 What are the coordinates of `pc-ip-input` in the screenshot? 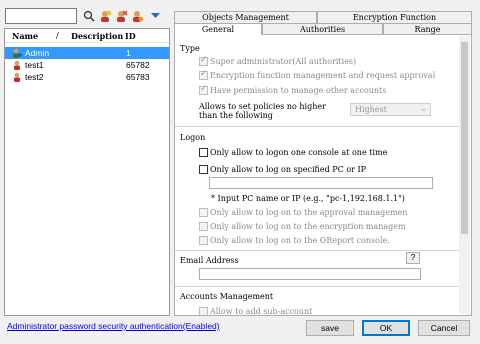 It's located at (321, 183).